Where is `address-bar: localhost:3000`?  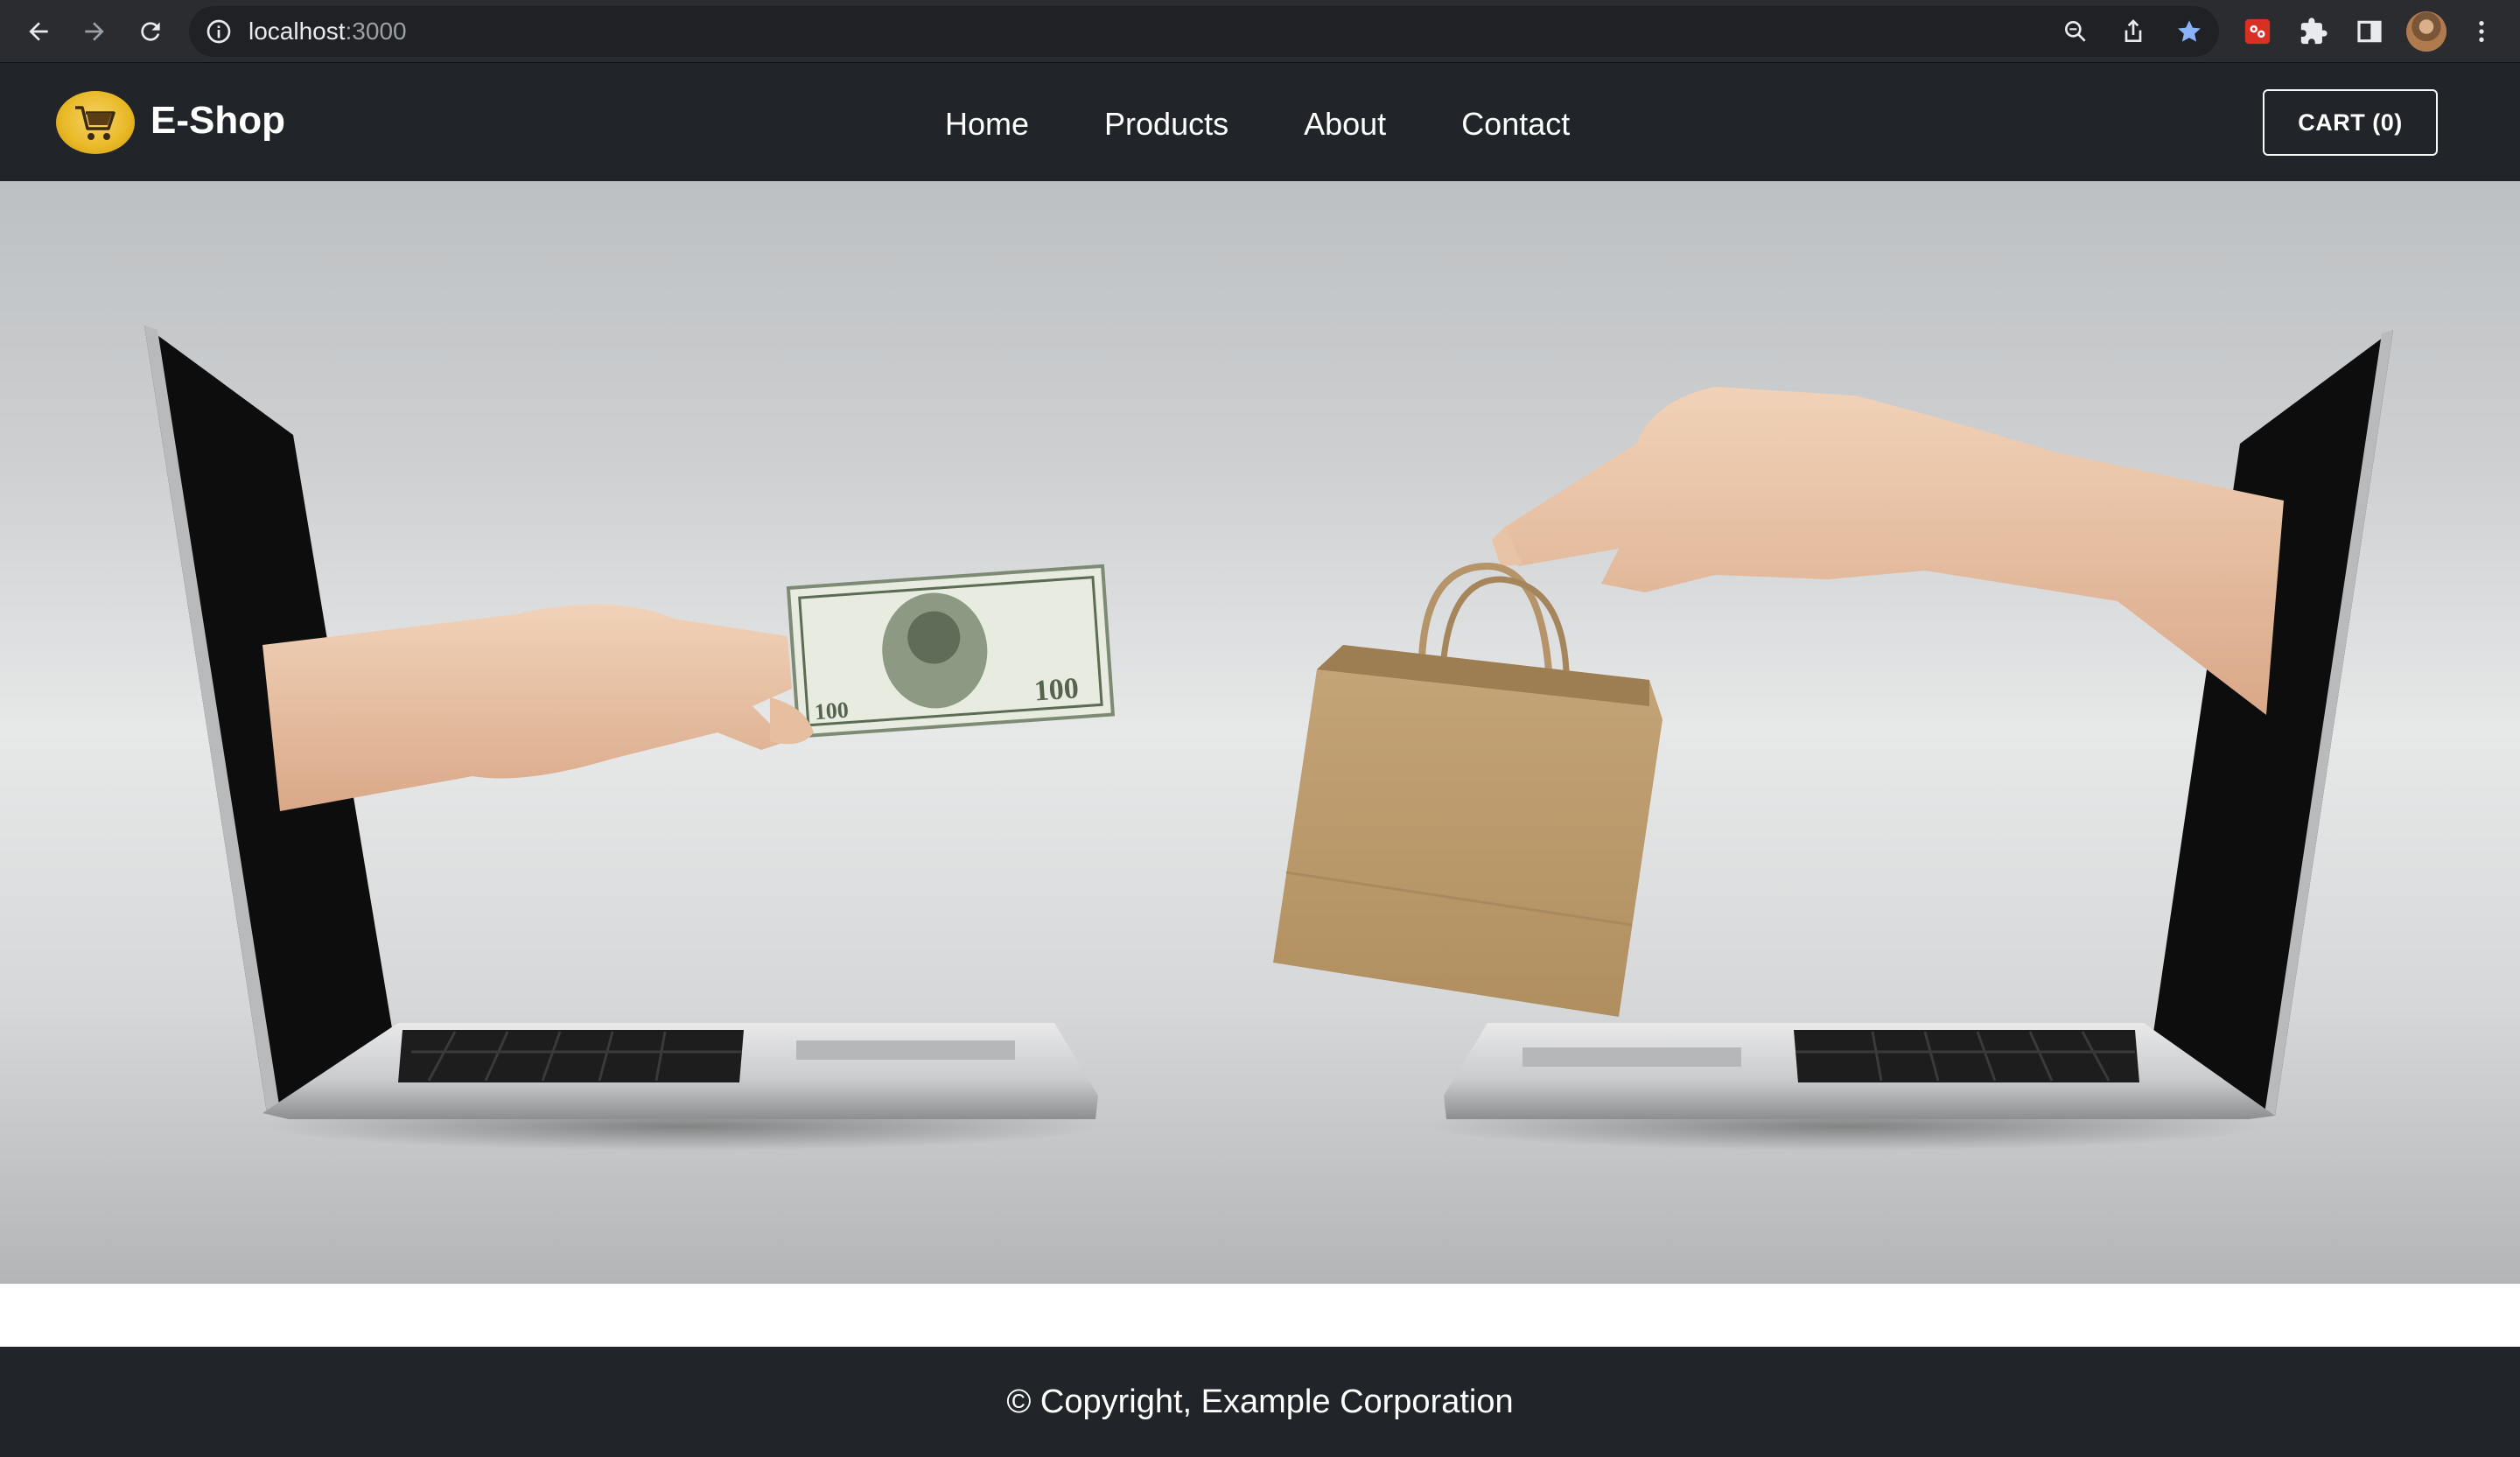 address-bar: localhost:3000 is located at coordinates (1204, 31).